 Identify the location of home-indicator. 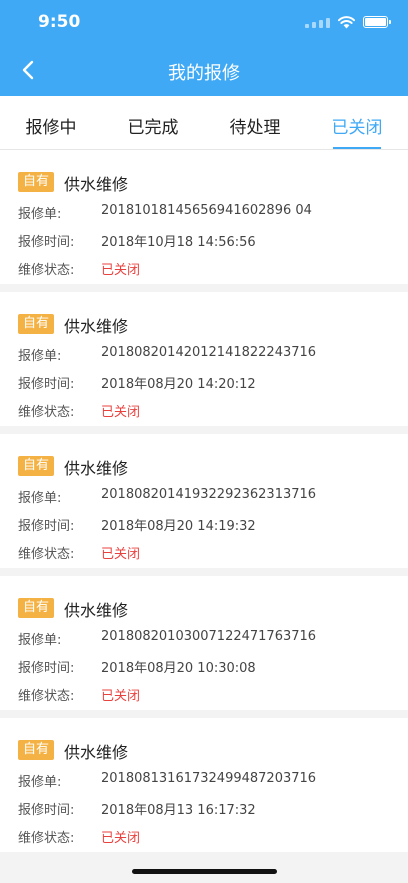
(204, 871).